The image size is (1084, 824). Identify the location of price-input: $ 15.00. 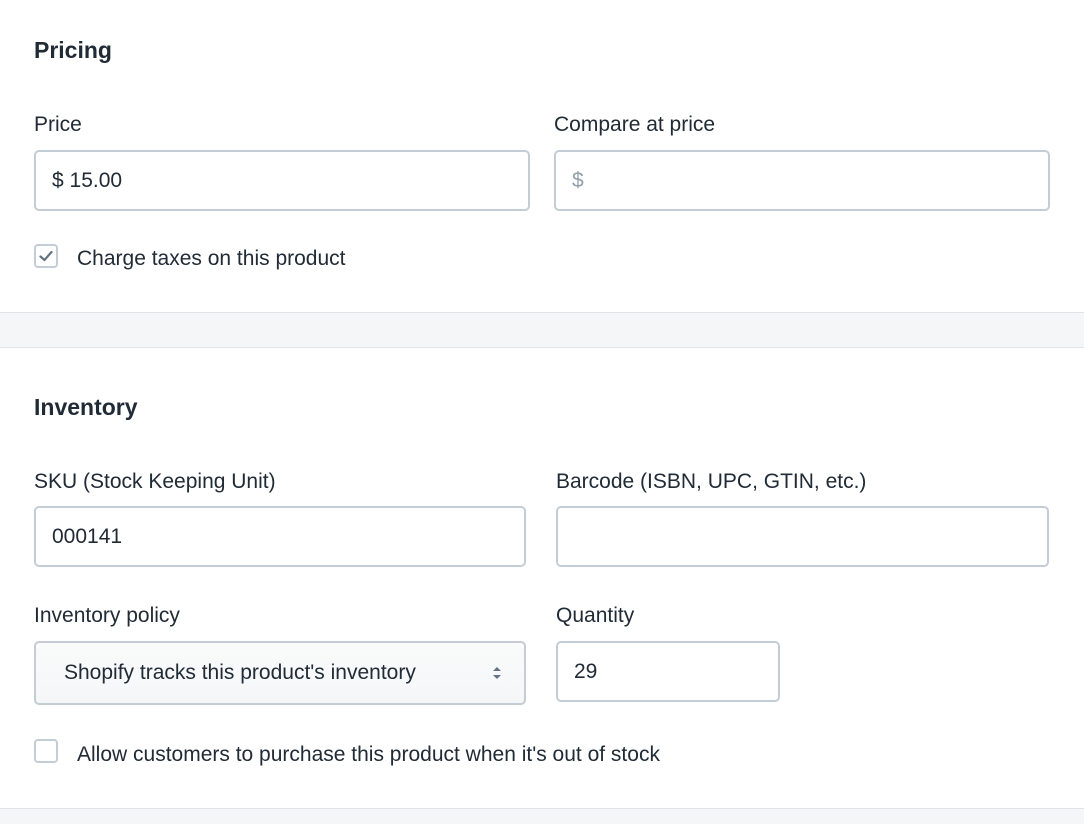
(282, 180).